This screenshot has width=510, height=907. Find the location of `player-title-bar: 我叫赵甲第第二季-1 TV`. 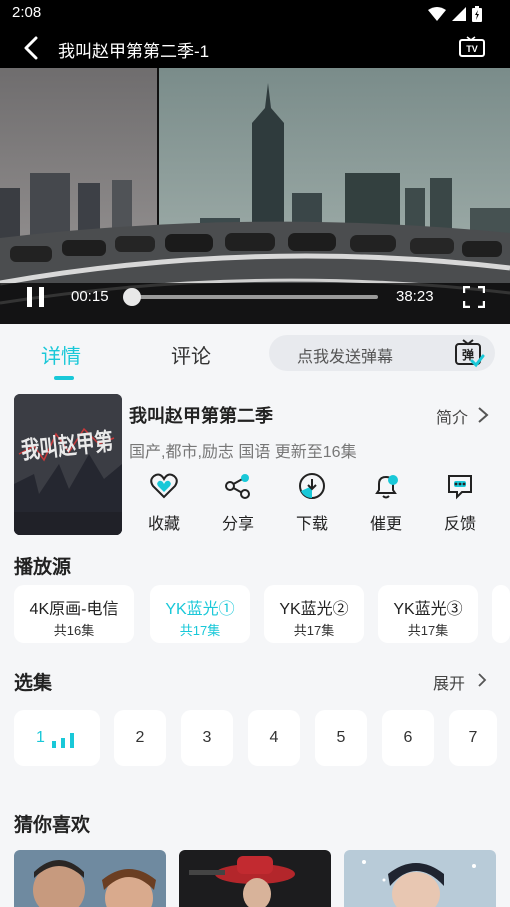

player-title-bar: 我叫赵甲第第二季-1 TV is located at coordinates (255, 48).